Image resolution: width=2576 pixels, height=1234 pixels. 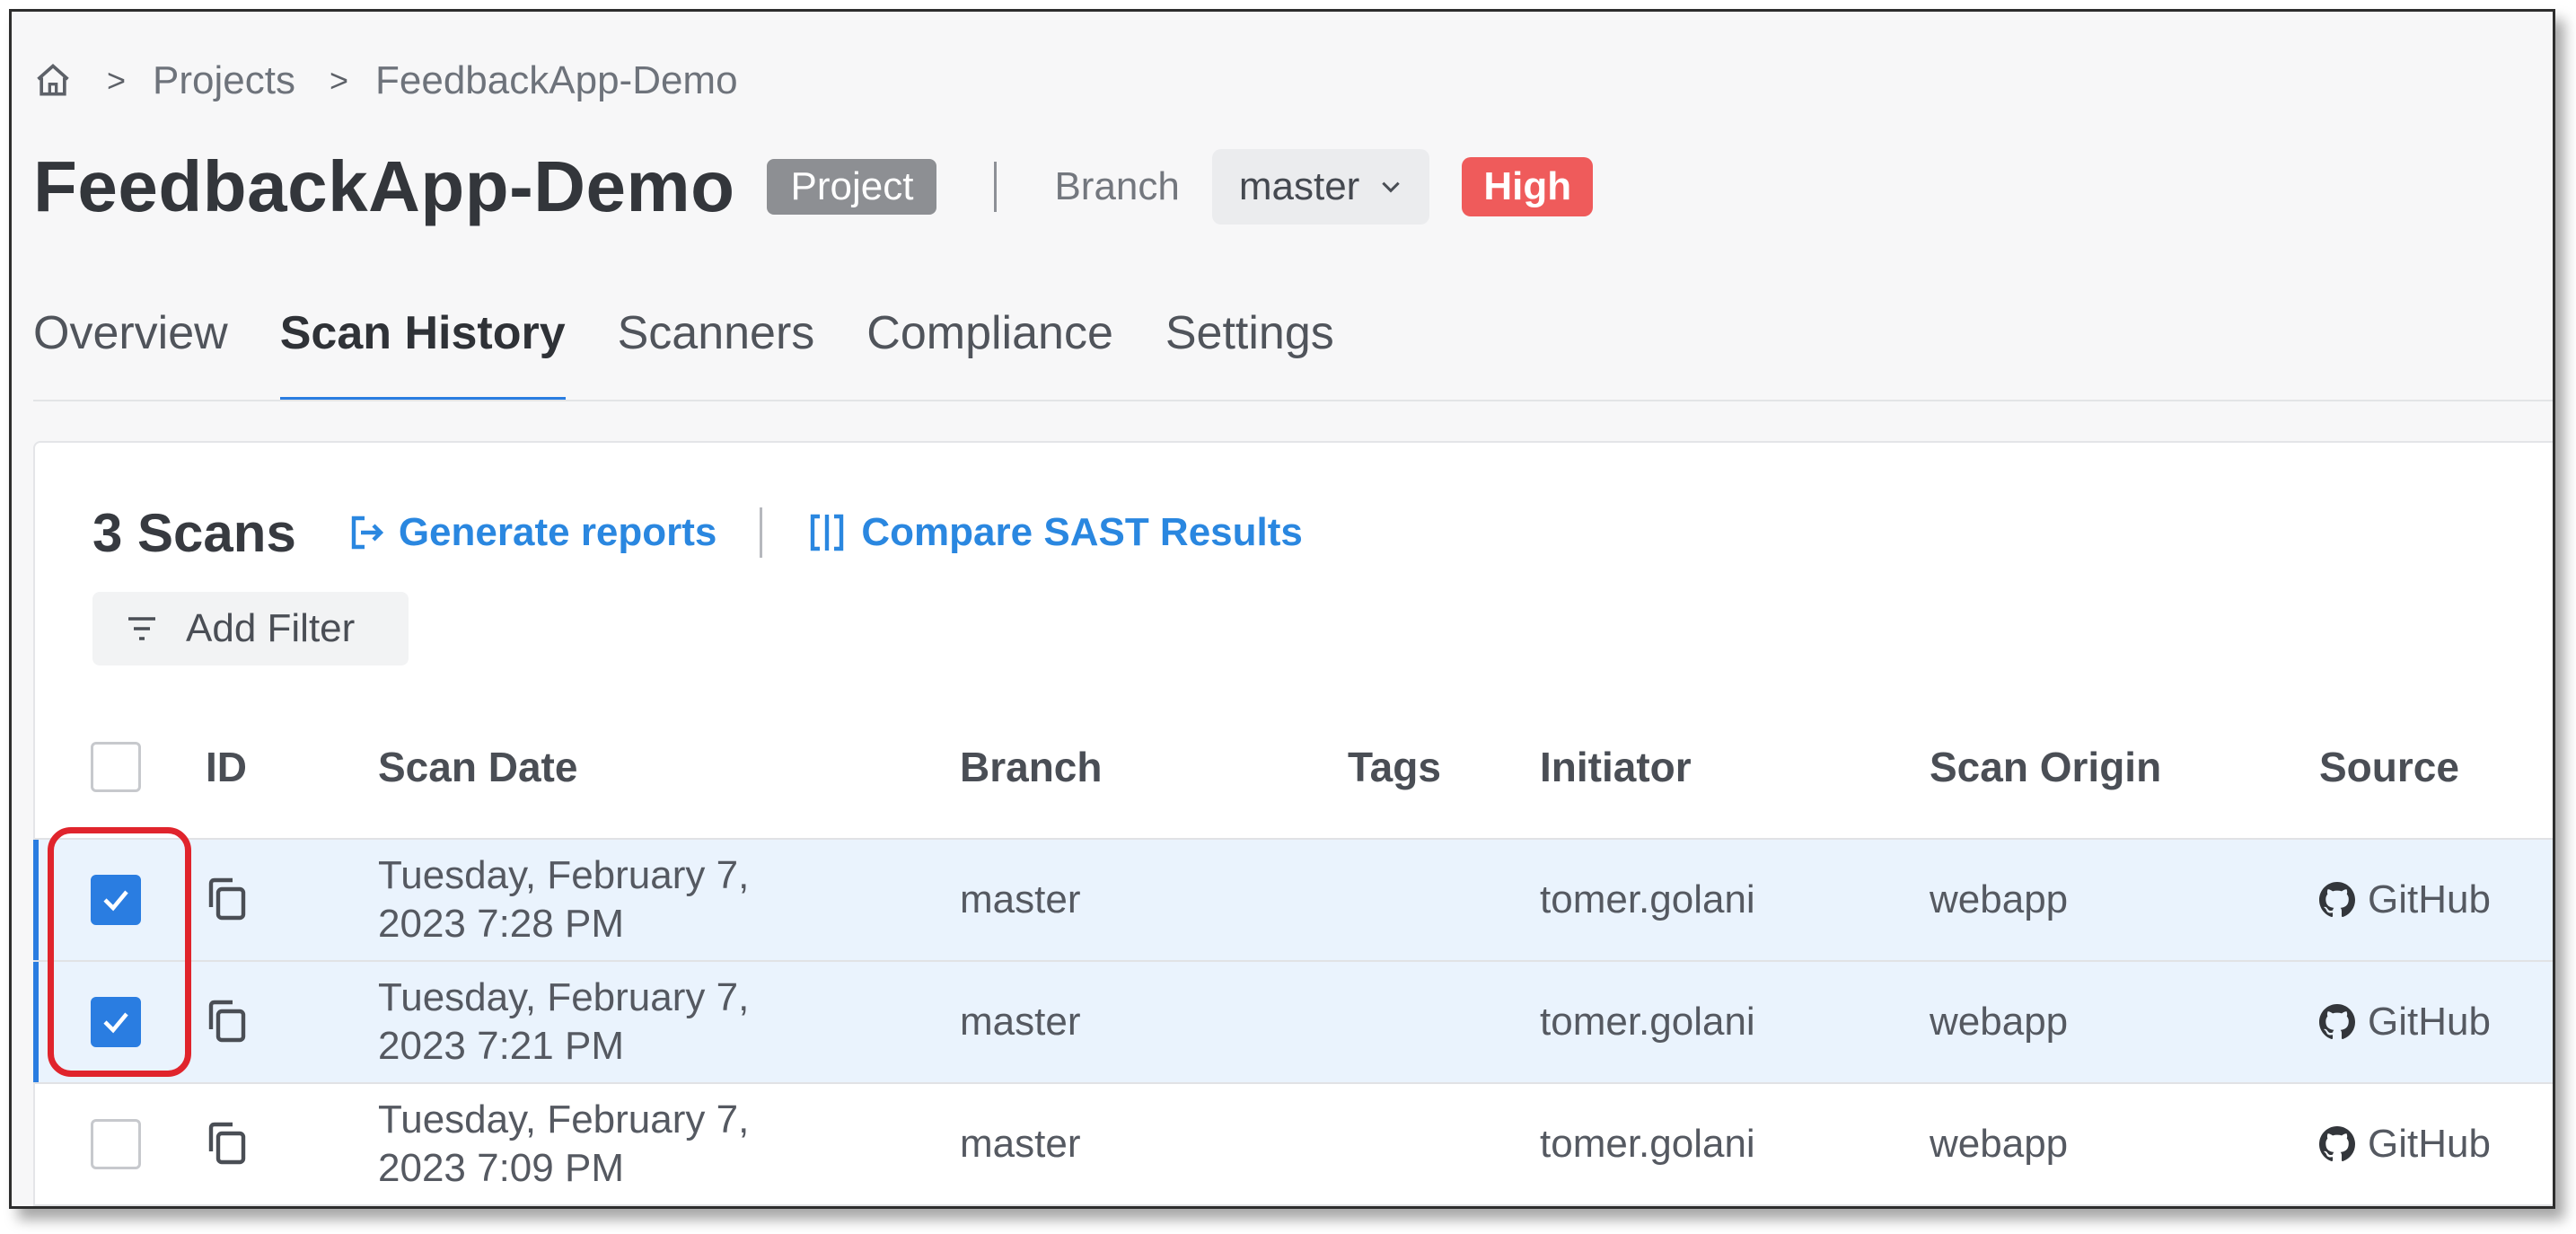 I want to click on branch-select-value: master, so click(x=1299, y=186).